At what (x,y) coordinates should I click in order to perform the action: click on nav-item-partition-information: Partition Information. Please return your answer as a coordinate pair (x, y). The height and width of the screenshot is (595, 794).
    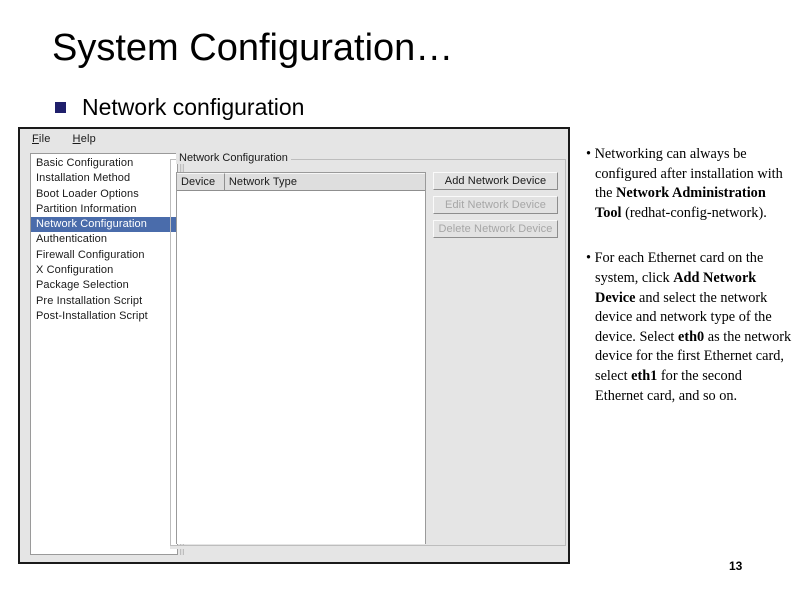
    Looking at the image, I should click on (104, 209).